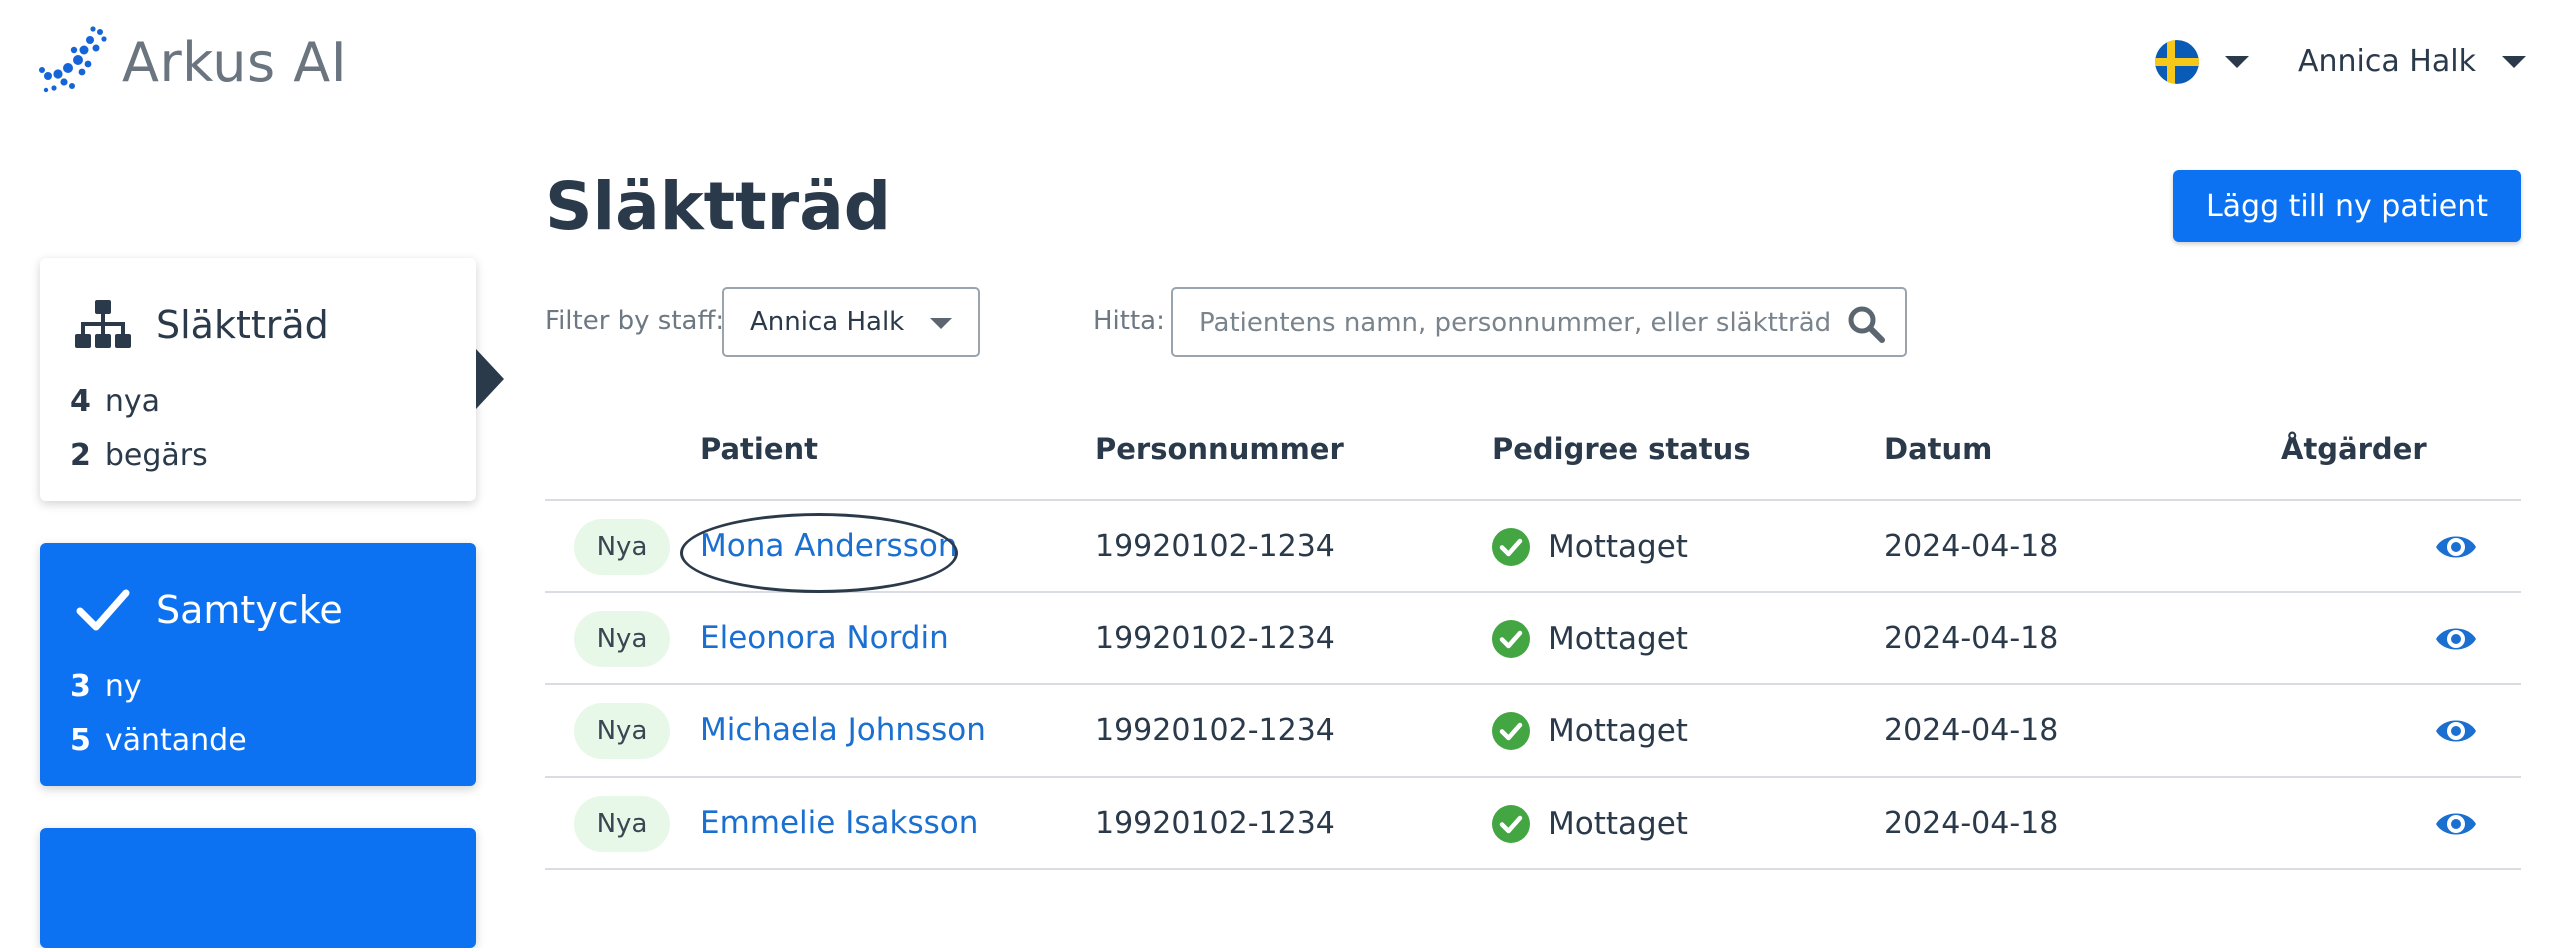  I want to click on top-bar: Arkus AI Annica Halk, so click(1280, 65).